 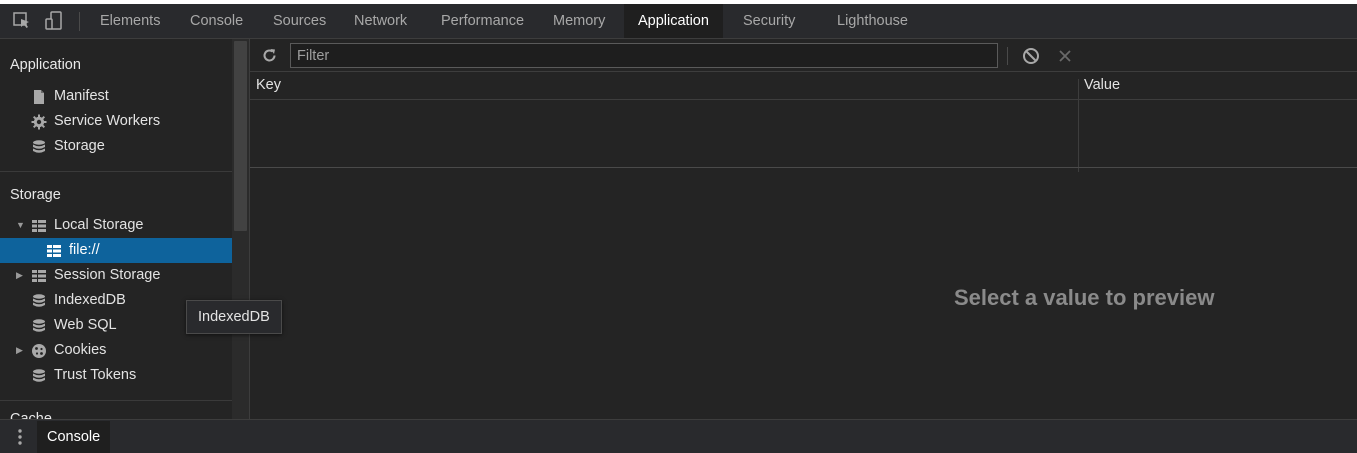 What do you see at coordinates (269, 55) in the screenshot?
I see `refresh-icon` at bounding box center [269, 55].